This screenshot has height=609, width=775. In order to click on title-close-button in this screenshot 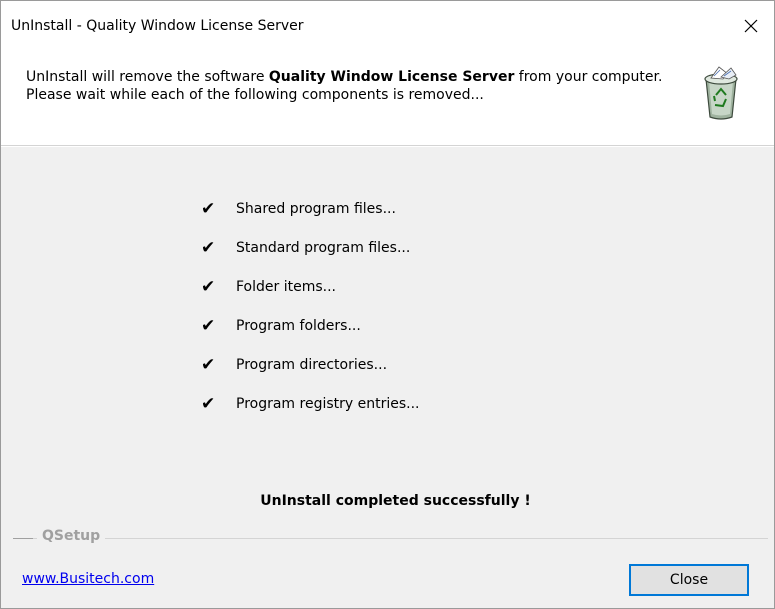, I will do `click(751, 26)`.